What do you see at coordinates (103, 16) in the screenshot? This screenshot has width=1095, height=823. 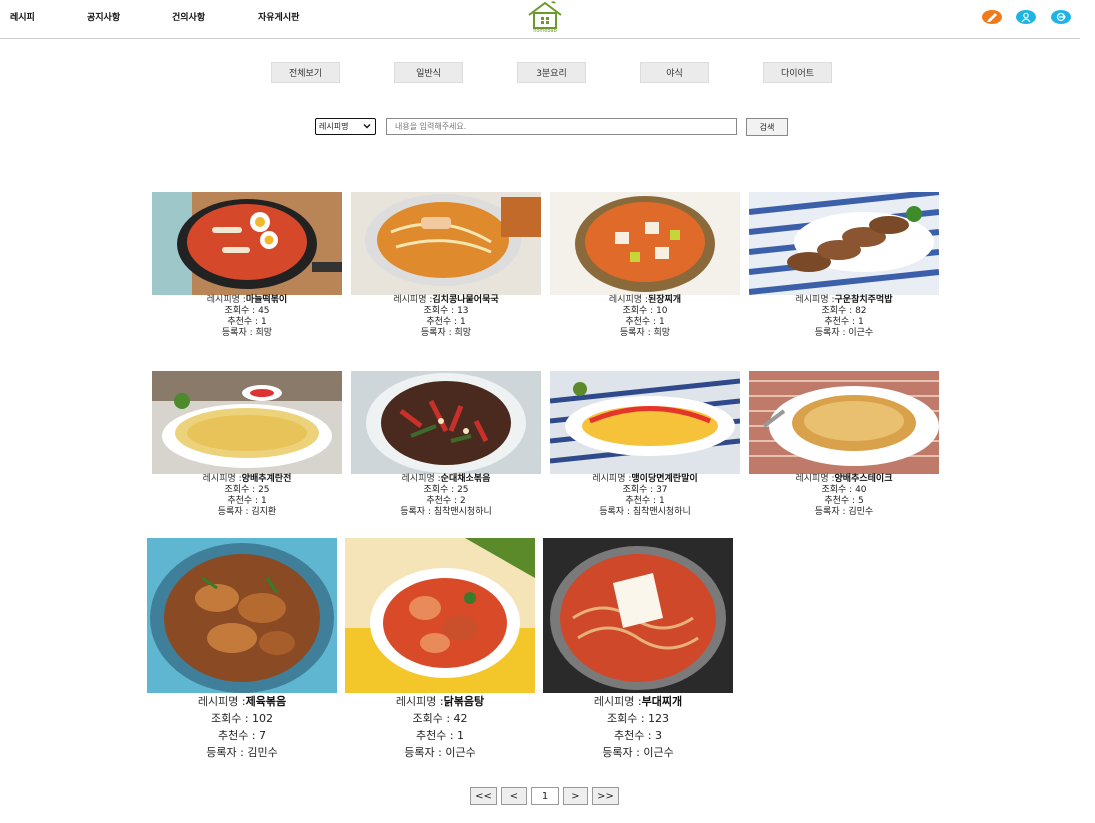 I see `nav-notice: 공지사항` at bounding box center [103, 16].